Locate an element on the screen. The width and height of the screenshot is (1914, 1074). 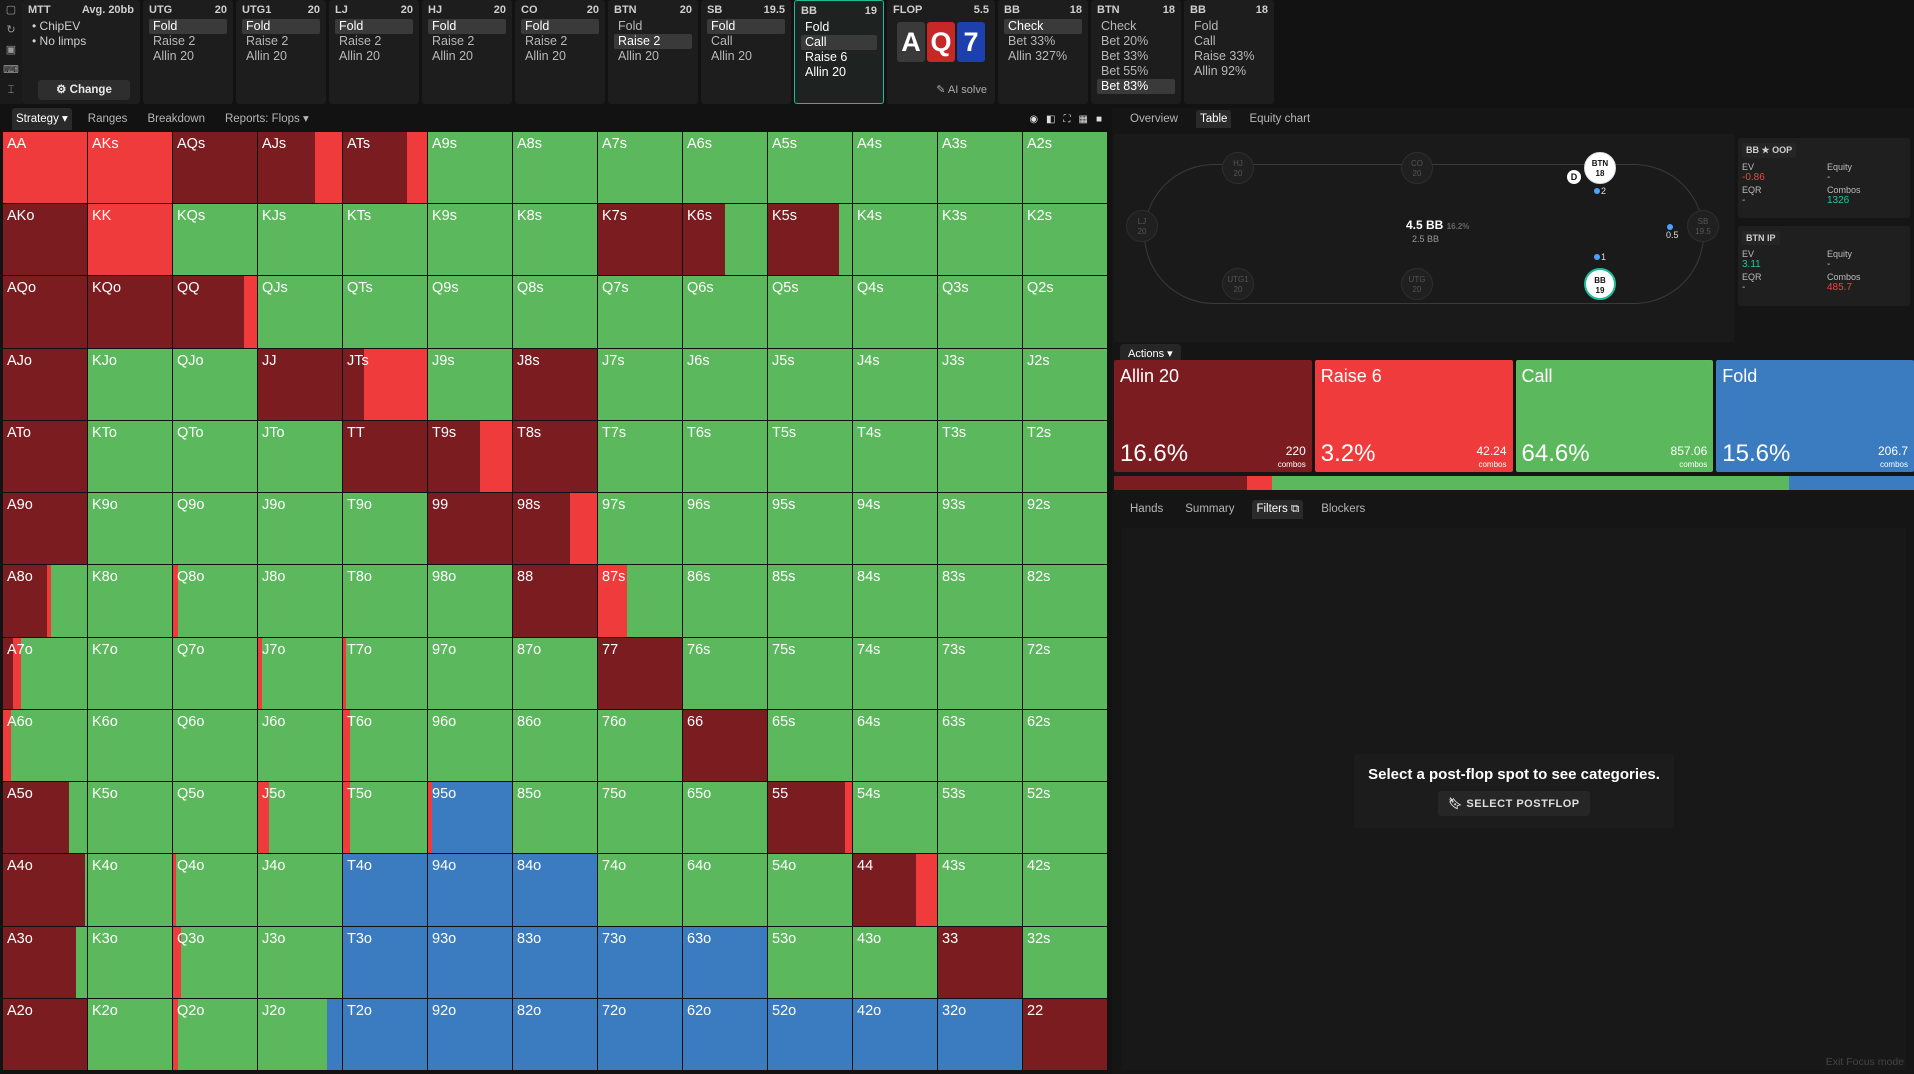
hand-cell: 84o is located at coordinates (555, 890).